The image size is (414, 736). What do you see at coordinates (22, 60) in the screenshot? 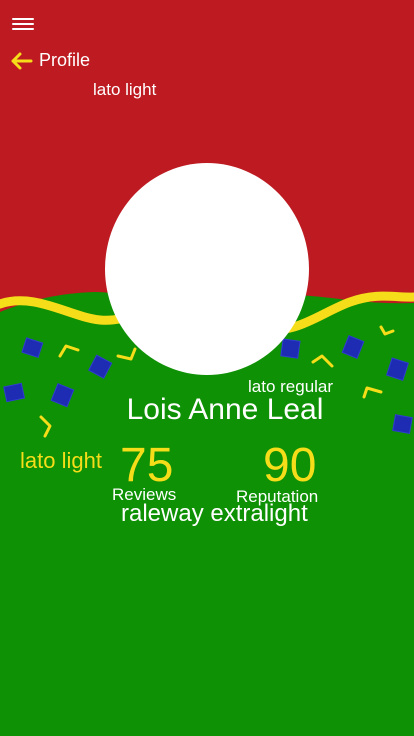
I see `arrow-left-icon` at bounding box center [22, 60].